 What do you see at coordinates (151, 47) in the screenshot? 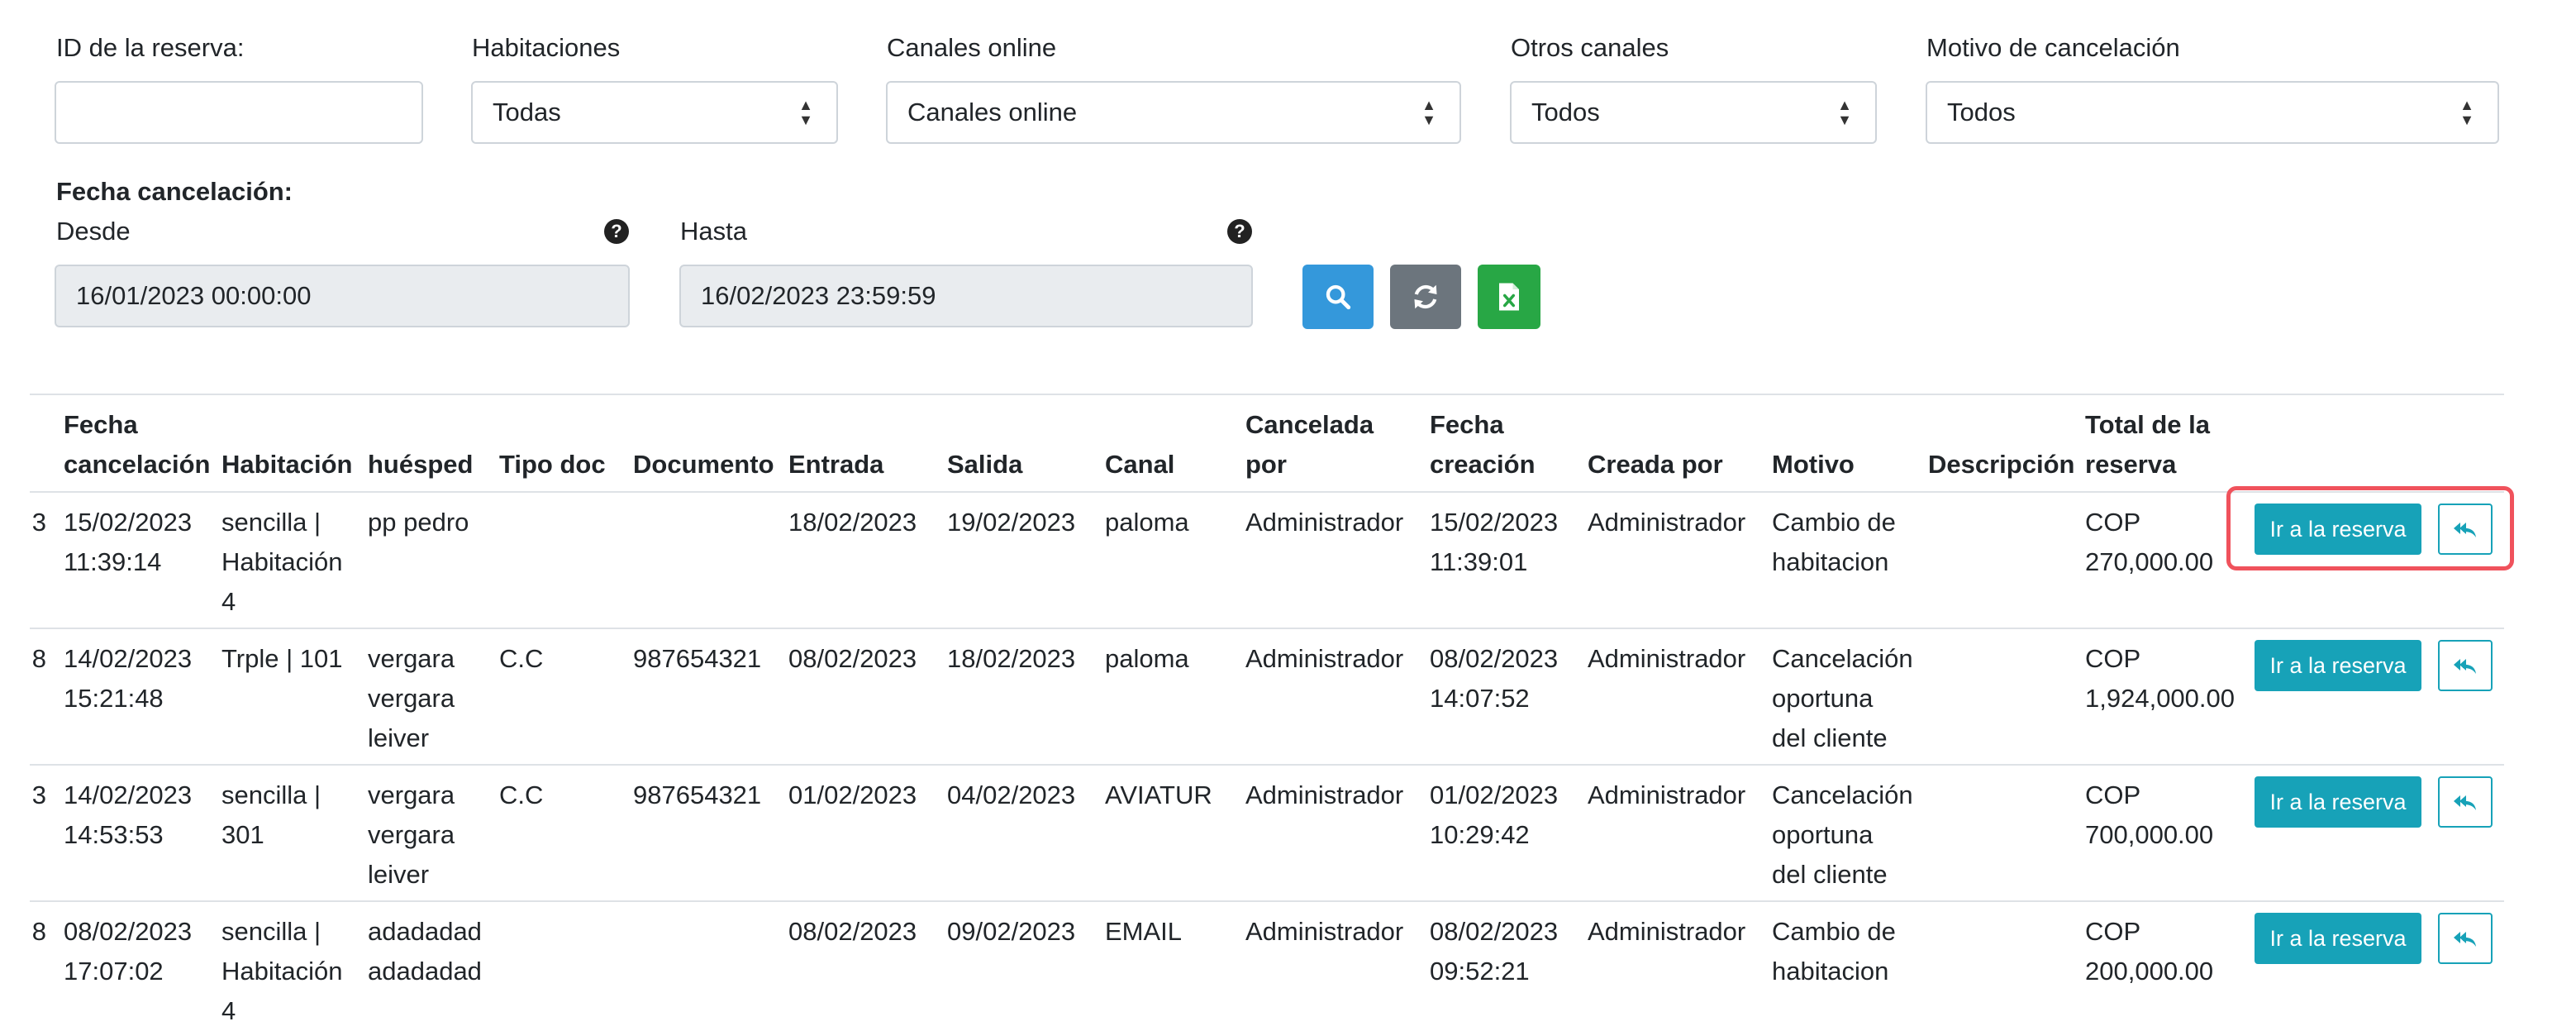
I see `reserva-id-label: ID de la reserva:` at bounding box center [151, 47].